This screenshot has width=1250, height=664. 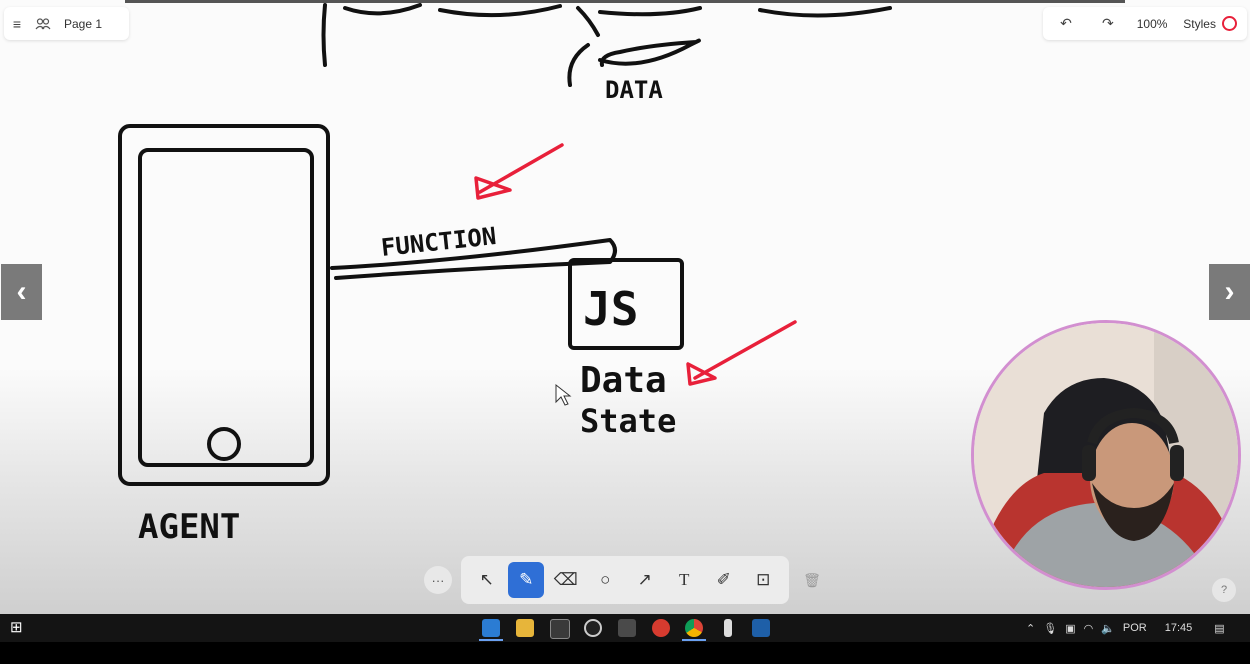 I want to click on app-icon, so click(x=661, y=628).